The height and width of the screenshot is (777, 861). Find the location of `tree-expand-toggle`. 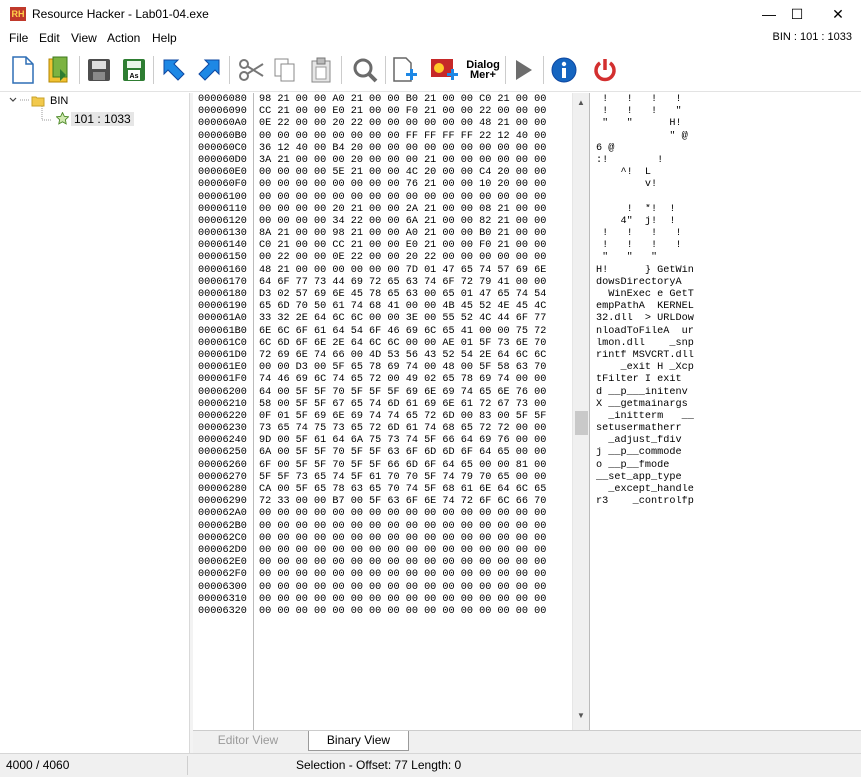

tree-expand-toggle is located at coordinates (12, 101).